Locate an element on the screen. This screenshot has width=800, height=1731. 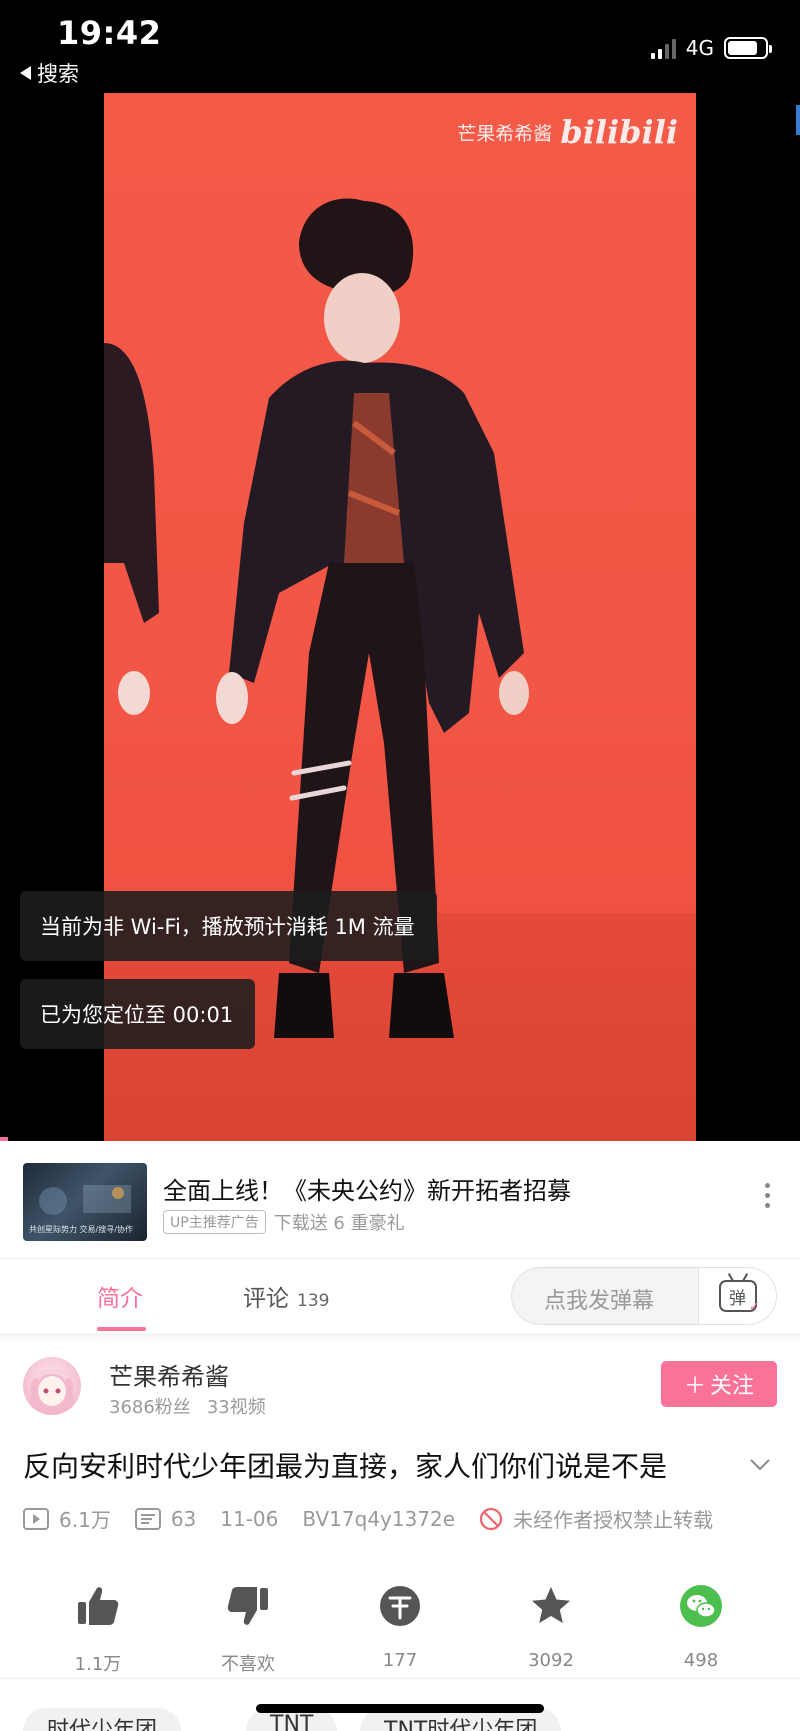
ad-subline: UP主推荐广告 下载送 6 重豪礼 is located at coordinates (284, 1222).